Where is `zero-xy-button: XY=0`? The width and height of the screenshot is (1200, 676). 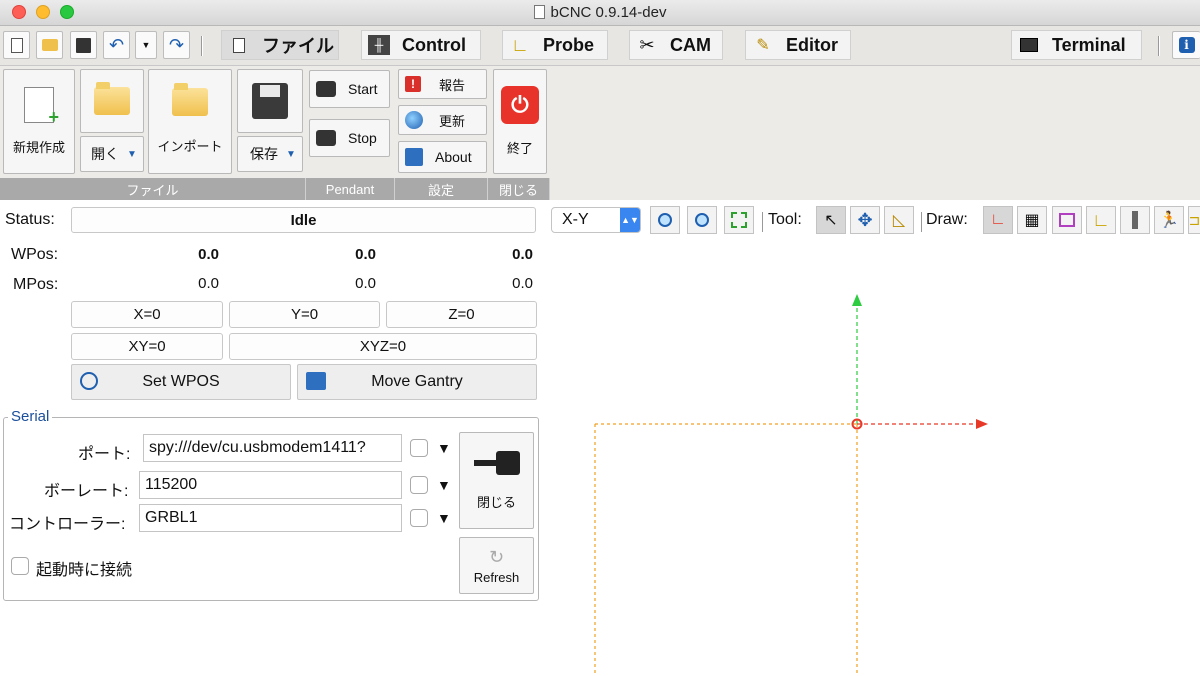 zero-xy-button: XY=0 is located at coordinates (147, 346).